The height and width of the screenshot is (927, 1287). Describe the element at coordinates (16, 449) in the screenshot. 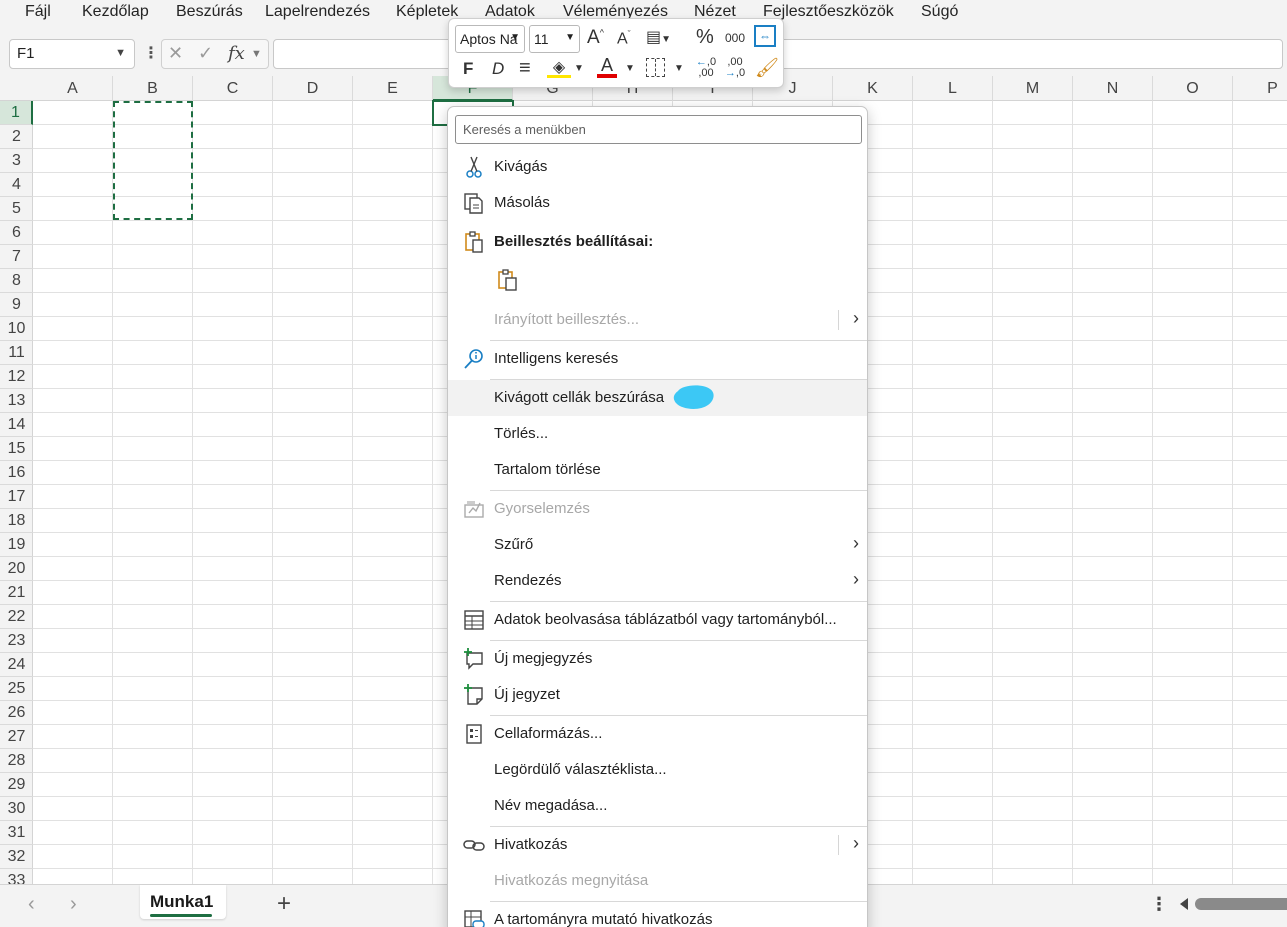

I see `row-header: 15` at that location.